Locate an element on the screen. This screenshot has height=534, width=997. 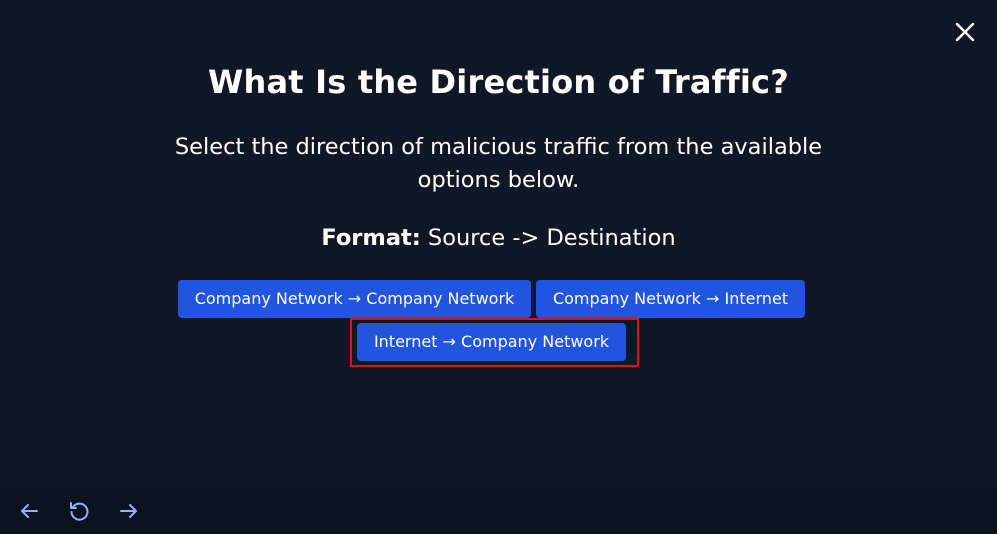
reload-icon is located at coordinates (79, 511).